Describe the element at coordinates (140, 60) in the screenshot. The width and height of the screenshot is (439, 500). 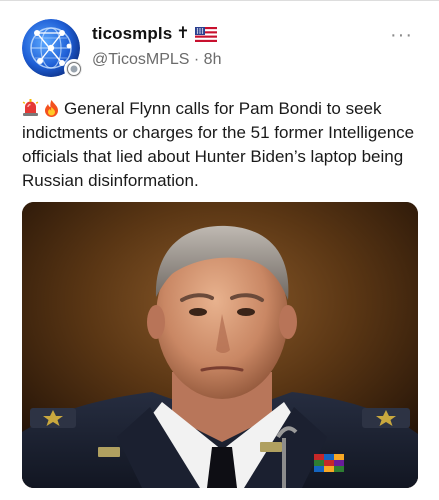
I see `handle: @TicosMPLS` at that location.